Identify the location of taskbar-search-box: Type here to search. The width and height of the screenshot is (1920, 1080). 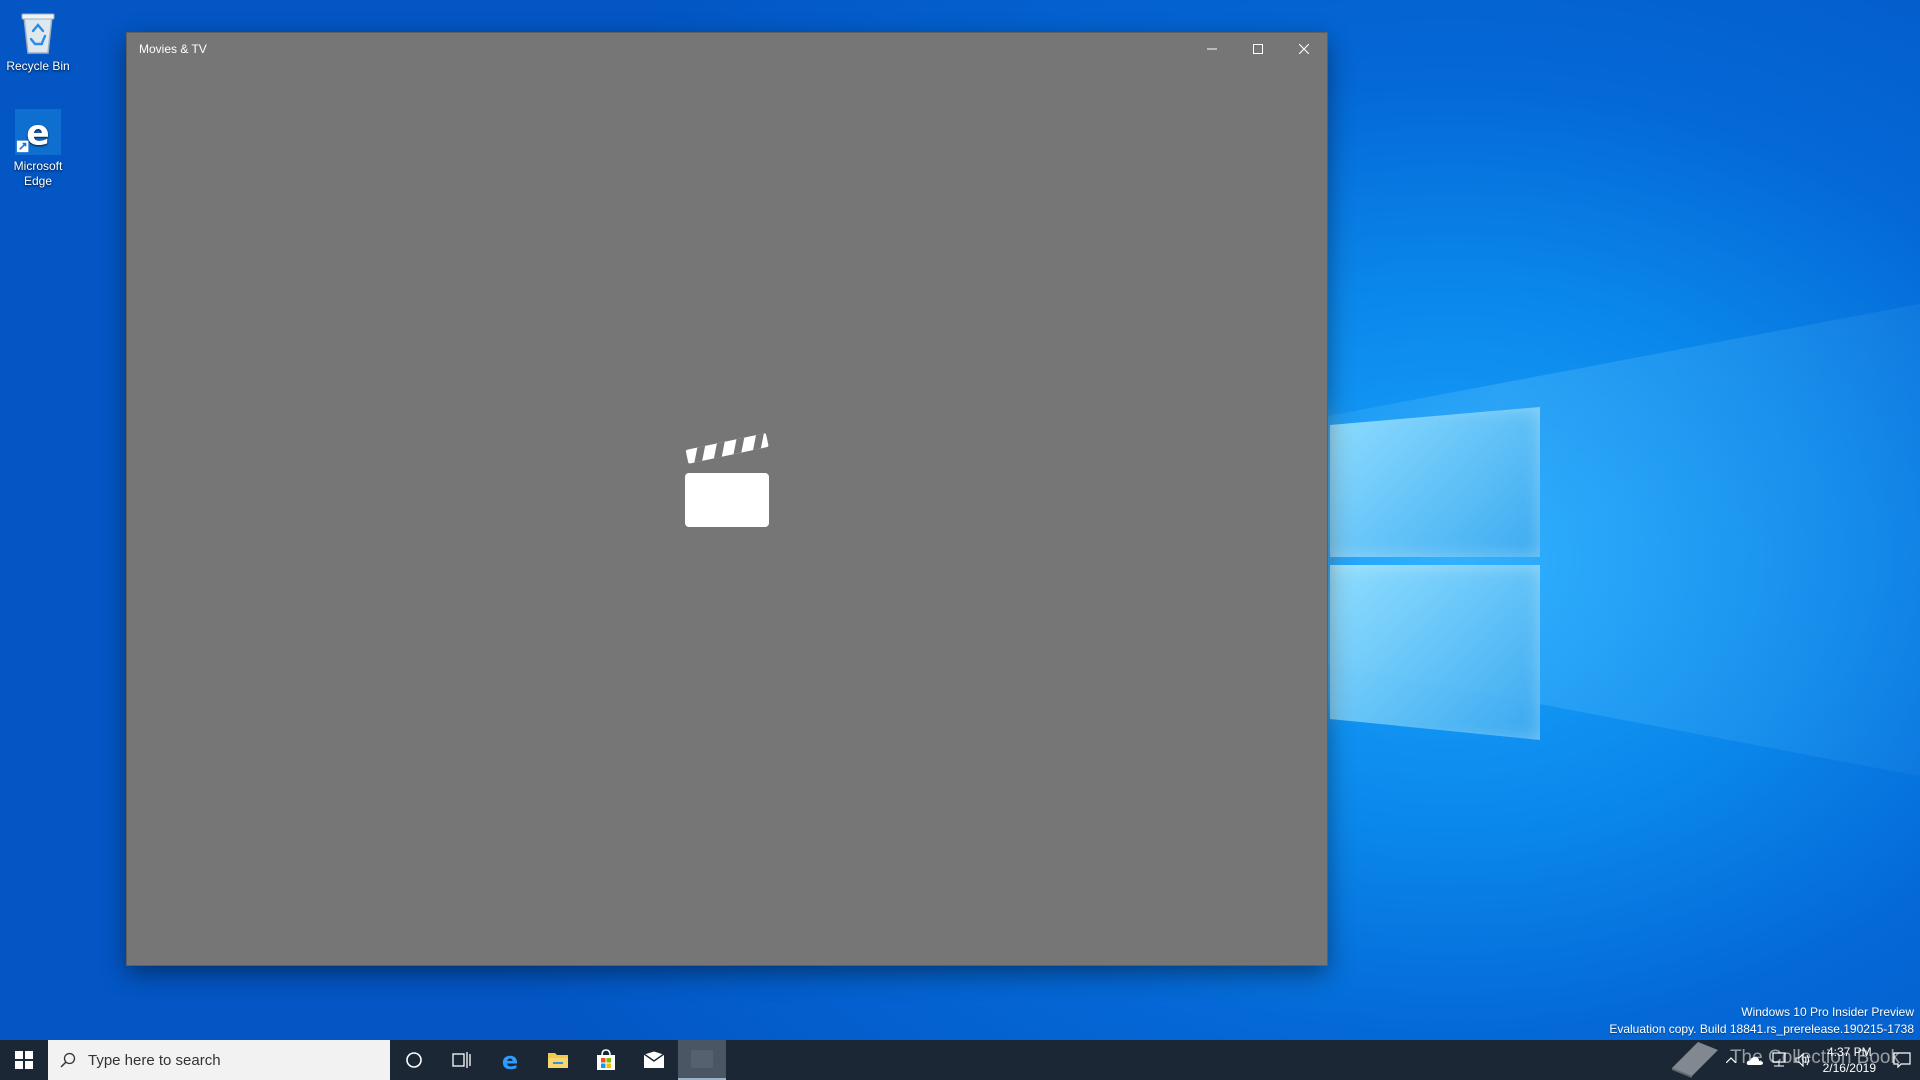
(219, 1060).